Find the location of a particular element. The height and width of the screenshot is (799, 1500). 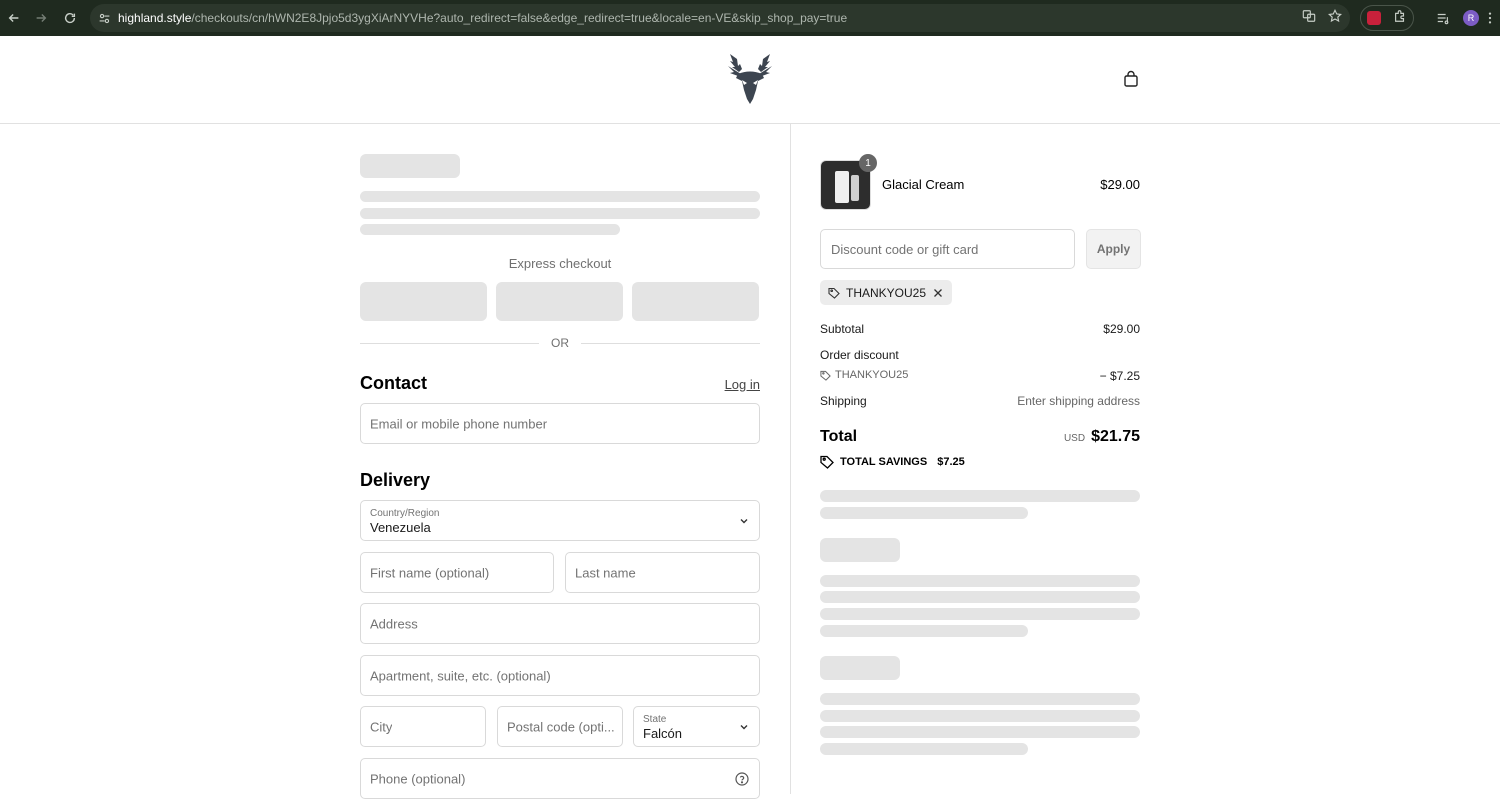

last-name-placeholder: Last name is located at coordinates (605, 572).